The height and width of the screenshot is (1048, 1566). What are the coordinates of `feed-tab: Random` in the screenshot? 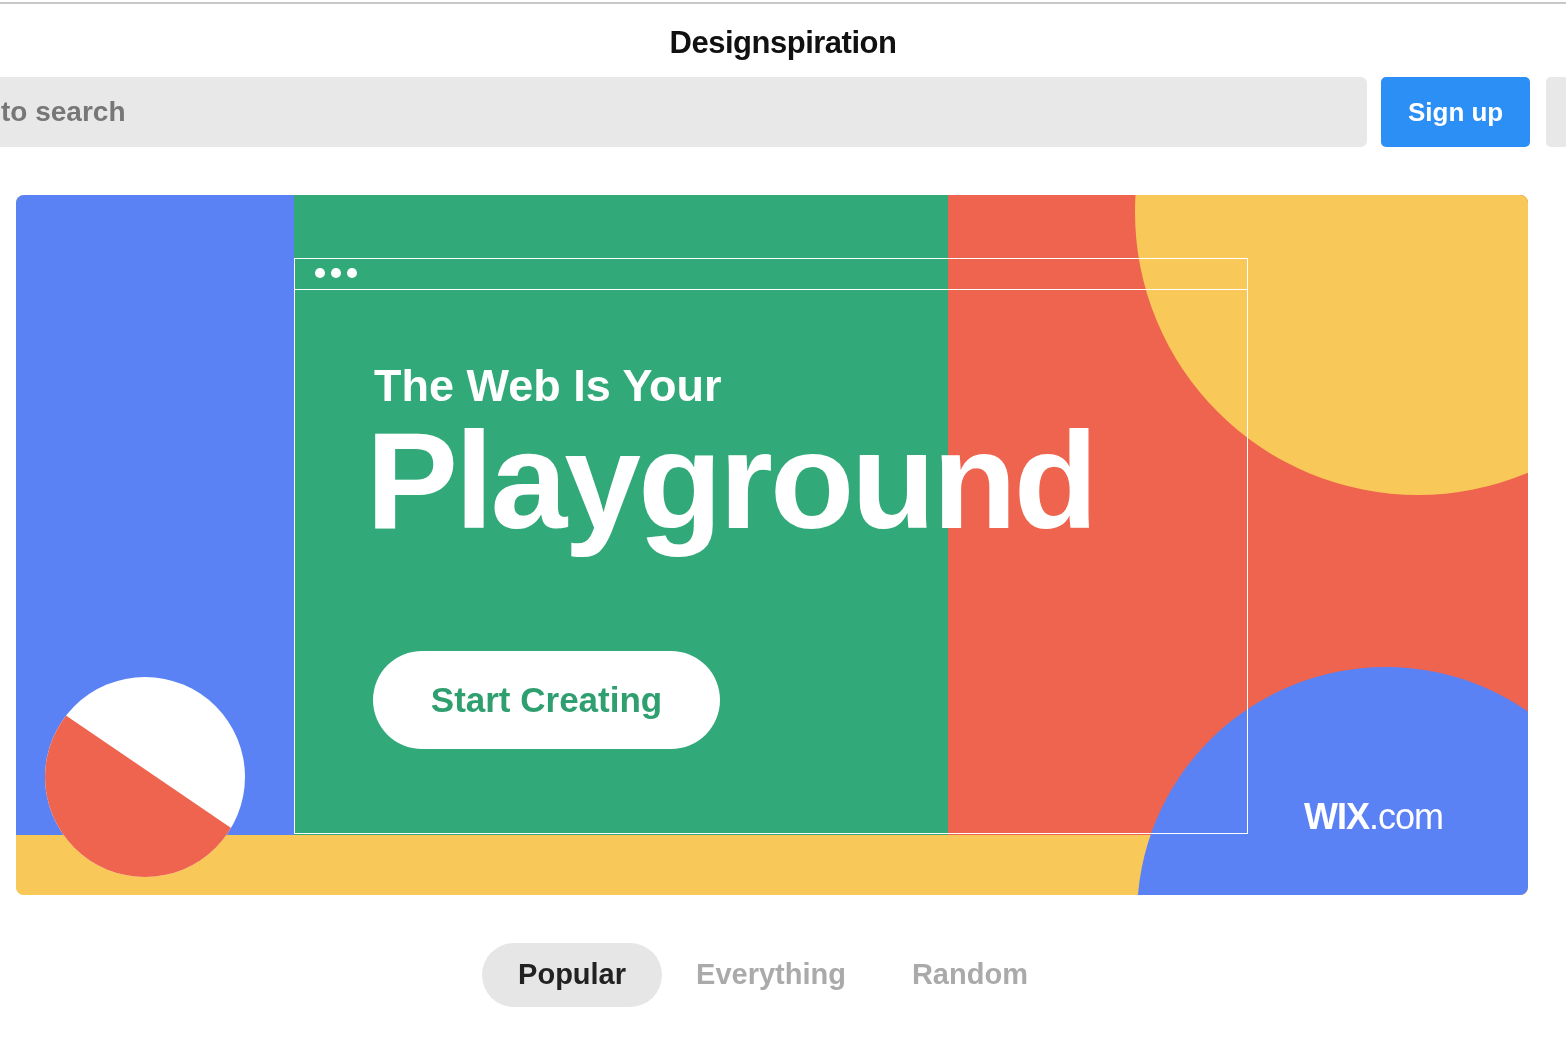 It's located at (969, 975).